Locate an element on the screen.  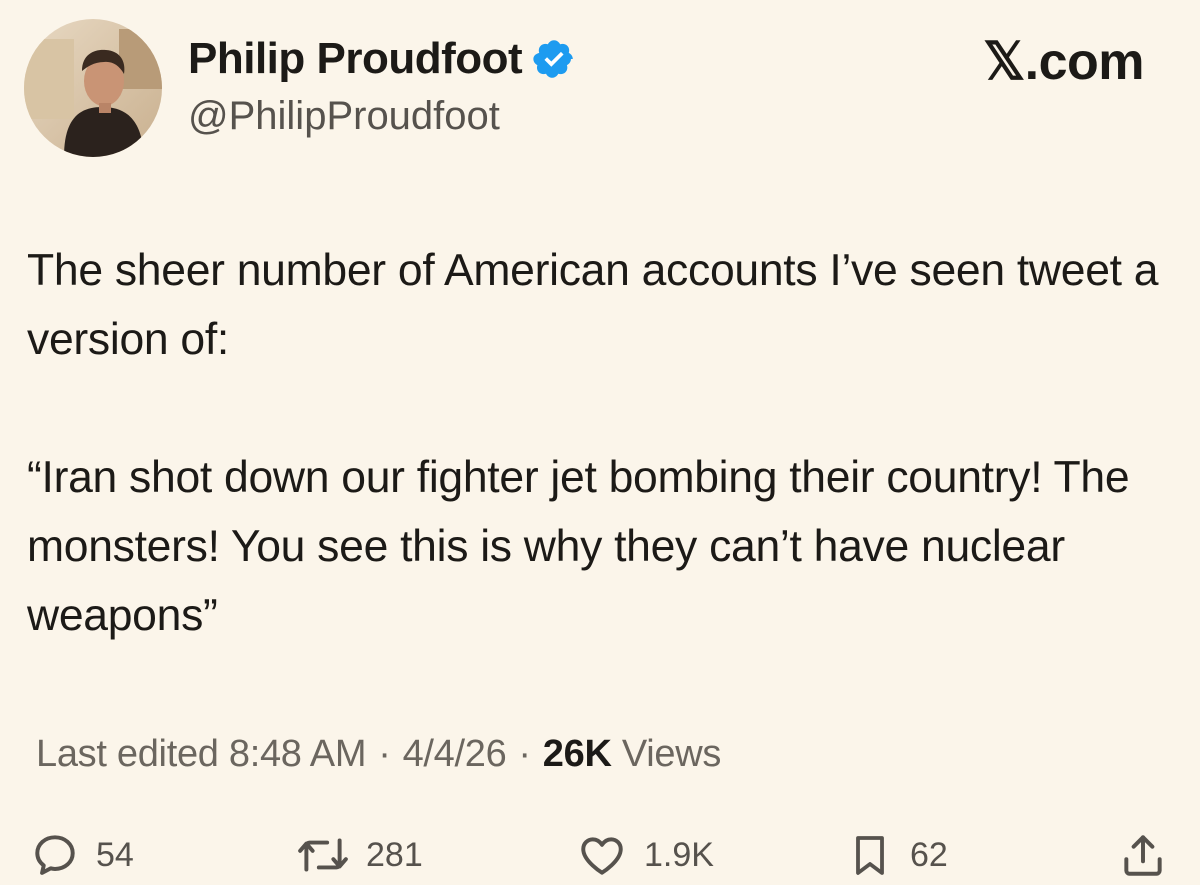
repost-count: 281 is located at coordinates (394, 854).